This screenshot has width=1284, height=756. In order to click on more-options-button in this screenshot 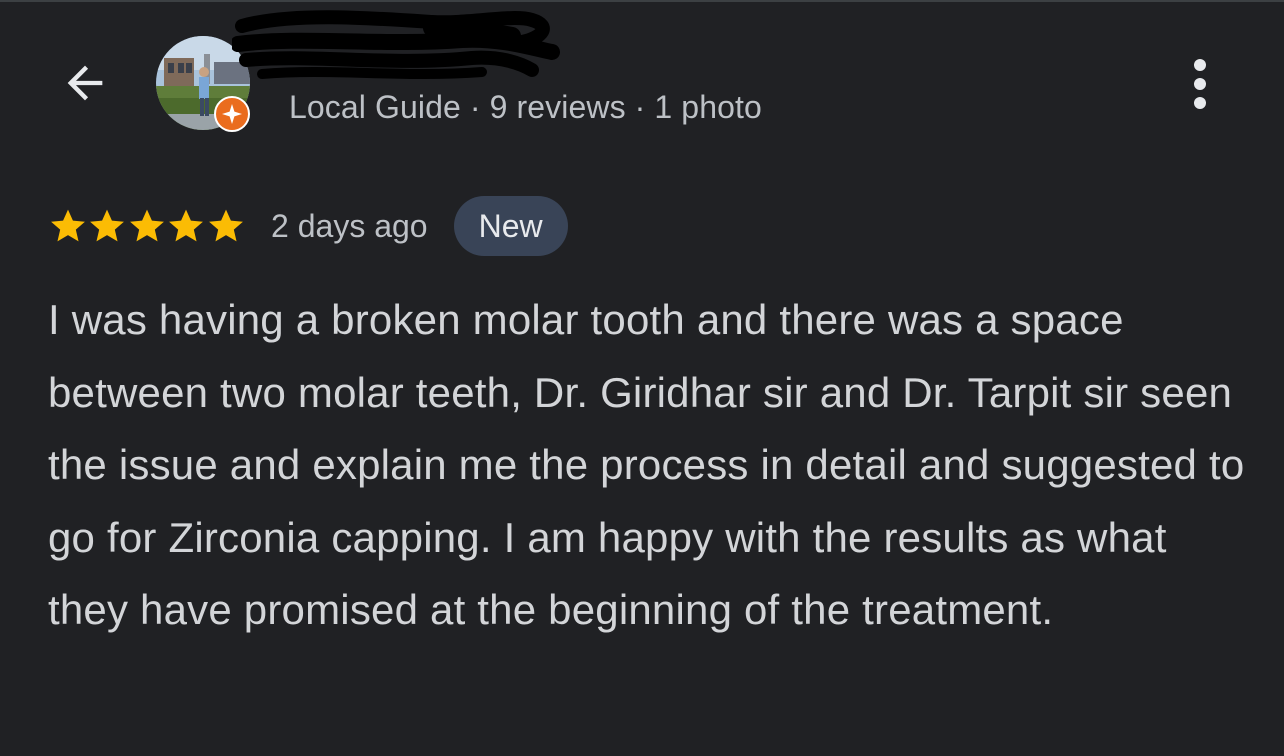, I will do `click(1200, 84)`.